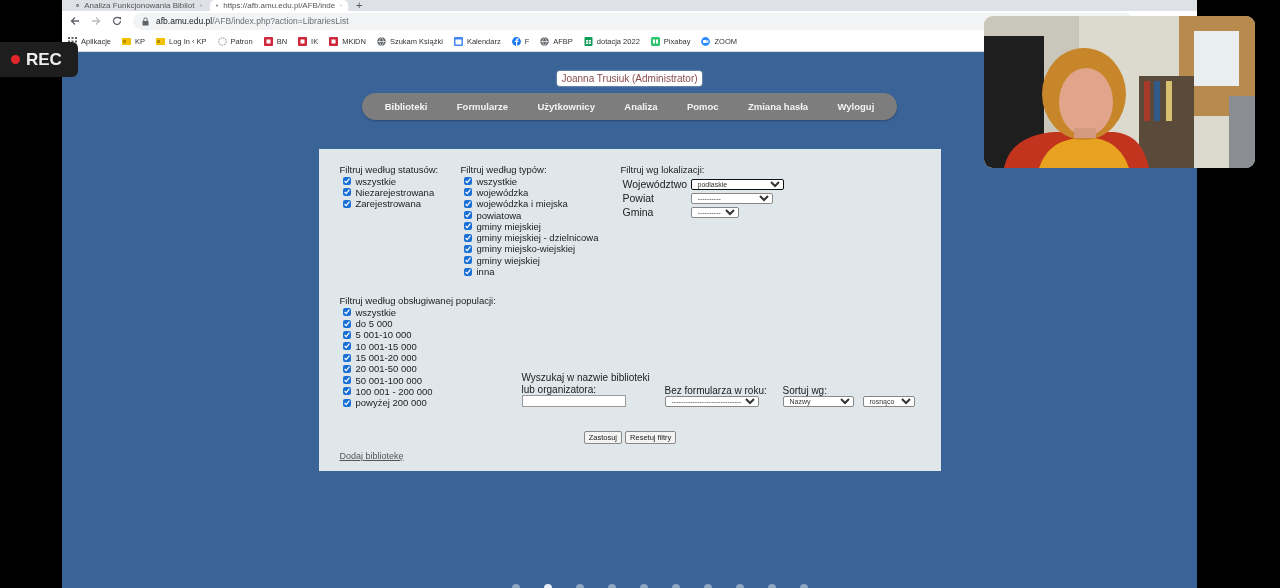  Describe the element at coordinates (504, 170) in the screenshot. I see `filter-title: Filtruj według typów:` at that location.